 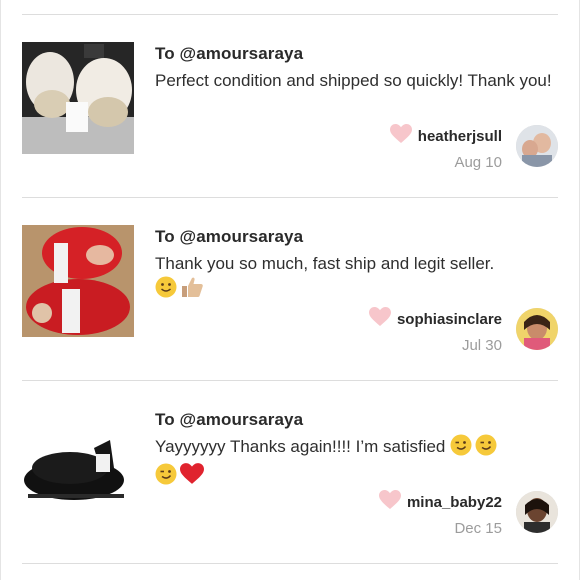 I want to click on review-date: Aug 10, so click(x=478, y=162).